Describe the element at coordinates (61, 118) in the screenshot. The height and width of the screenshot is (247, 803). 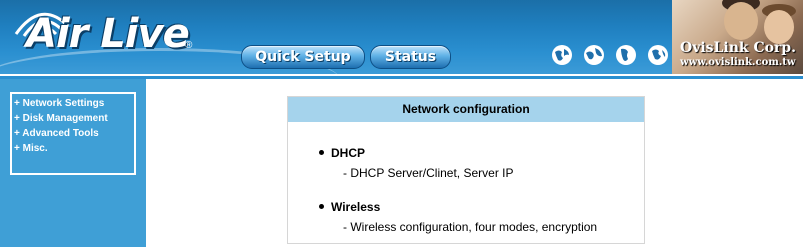
I see `sidebar-item-disk-management: + Disk Management` at that location.